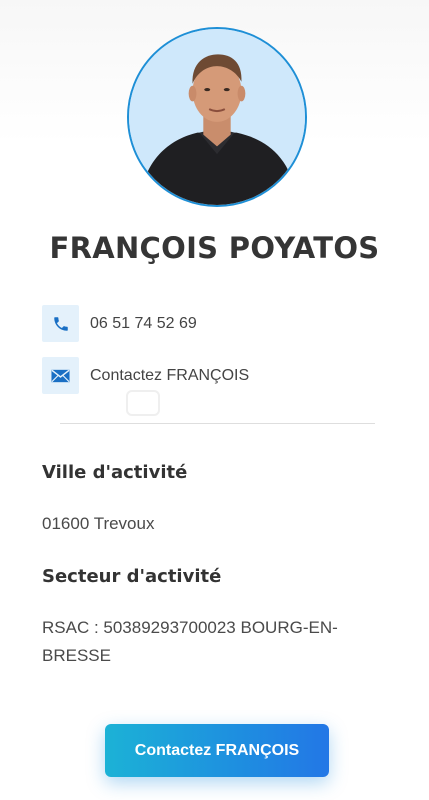  What do you see at coordinates (60, 323) in the screenshot?
I see `phone-icon` at bounding box center [60, 323].